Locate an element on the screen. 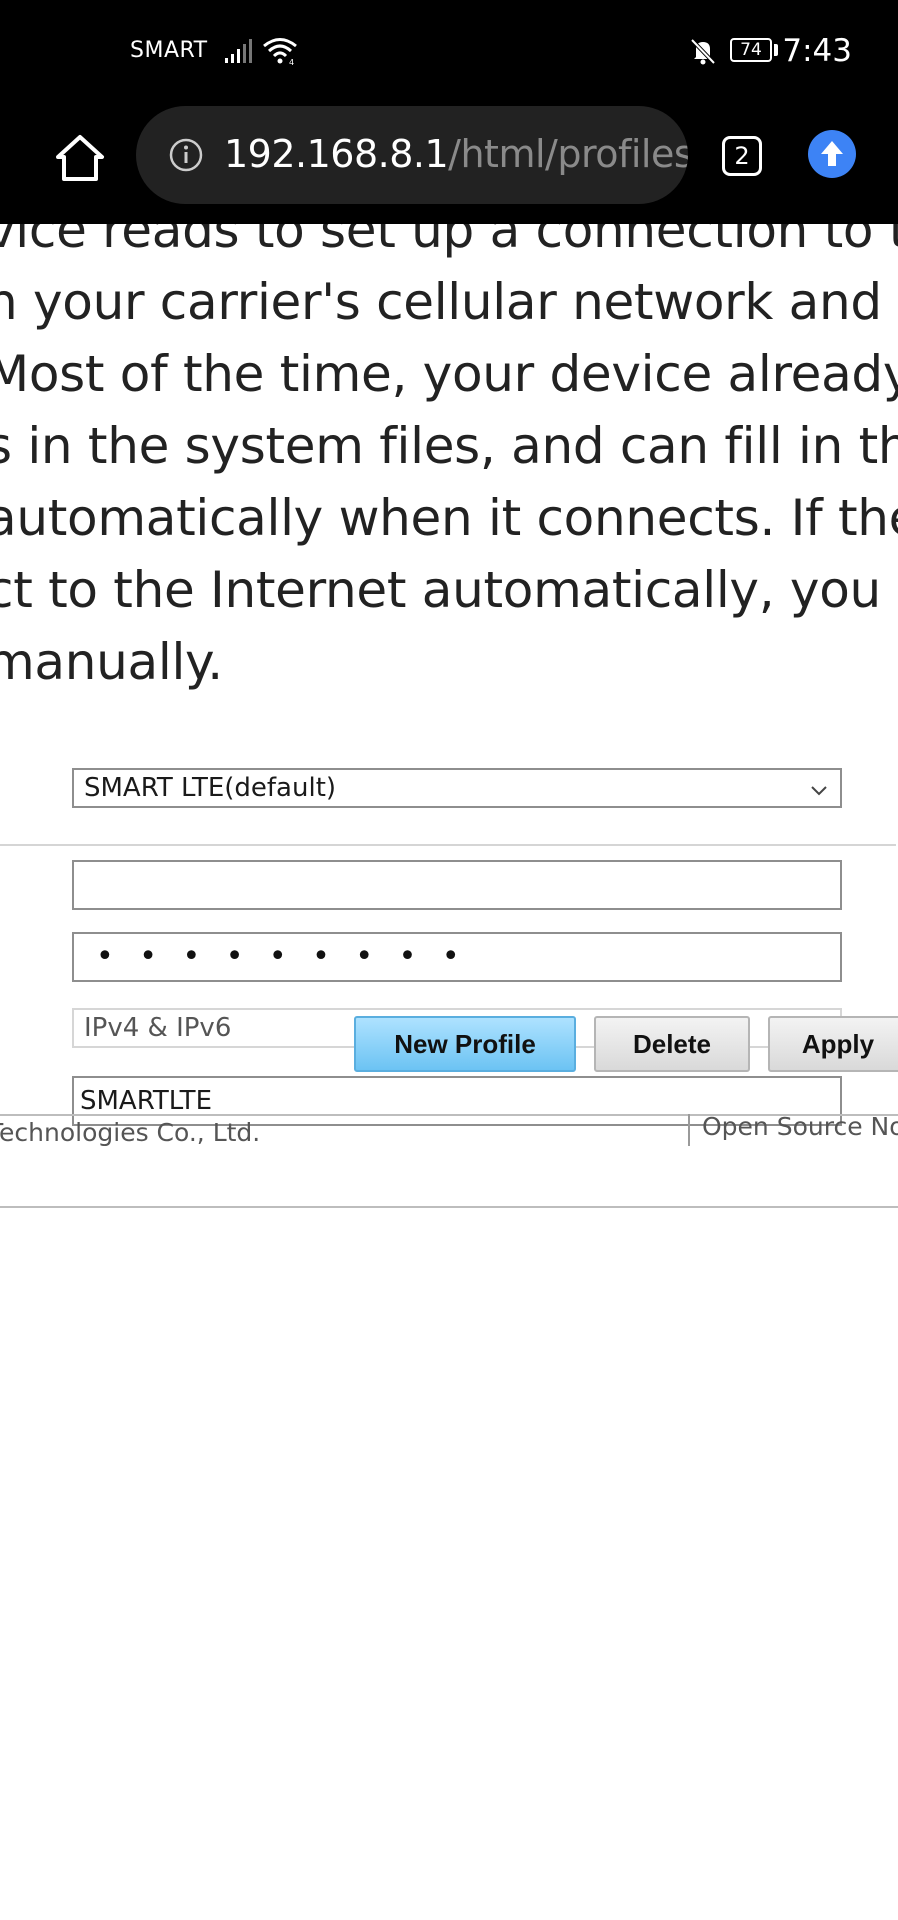 The height and width of the screenshot is (1920, 898). wifi-icon: 4 is located at coordinates (280, 52).